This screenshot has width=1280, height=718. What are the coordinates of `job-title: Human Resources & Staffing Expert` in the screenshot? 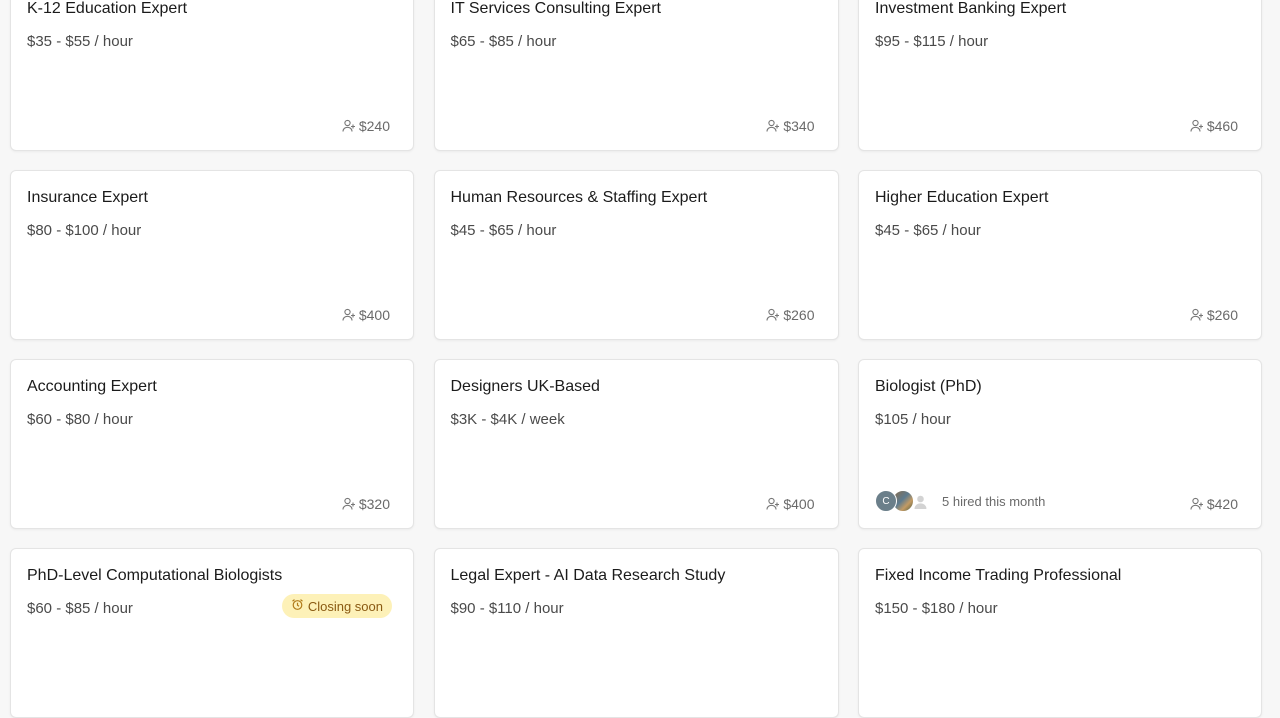 It's located at (579, 197).